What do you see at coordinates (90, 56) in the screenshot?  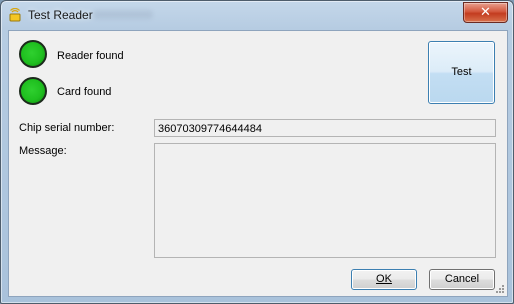 I see `reader-status-label: Reader found` at bounding box center [90, 56].